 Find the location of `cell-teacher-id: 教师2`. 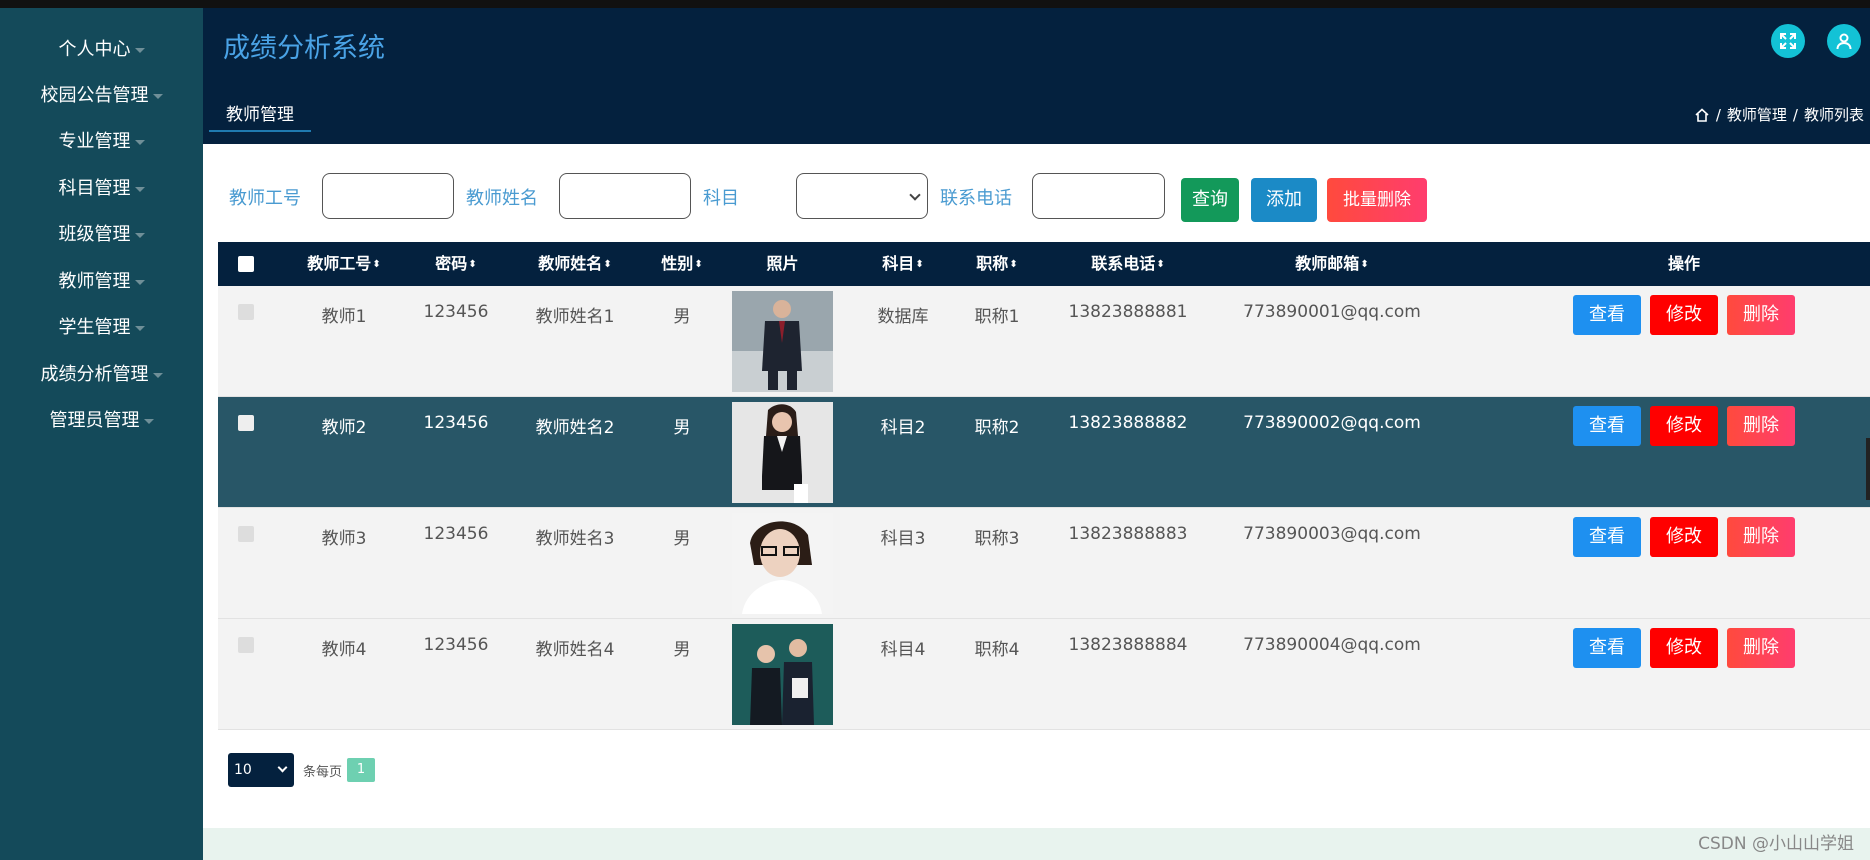

cell-teacher-id: 教师2 is located at coordinates (344, 428).